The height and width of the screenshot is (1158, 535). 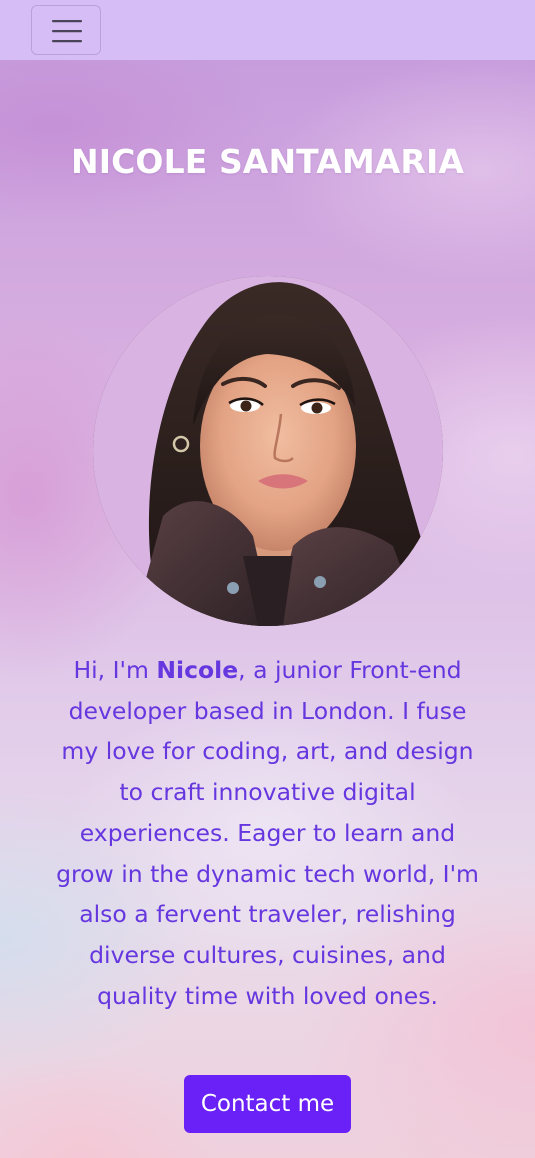 I want to click on hamburger-menu-icon, so click(x=67, y=31).